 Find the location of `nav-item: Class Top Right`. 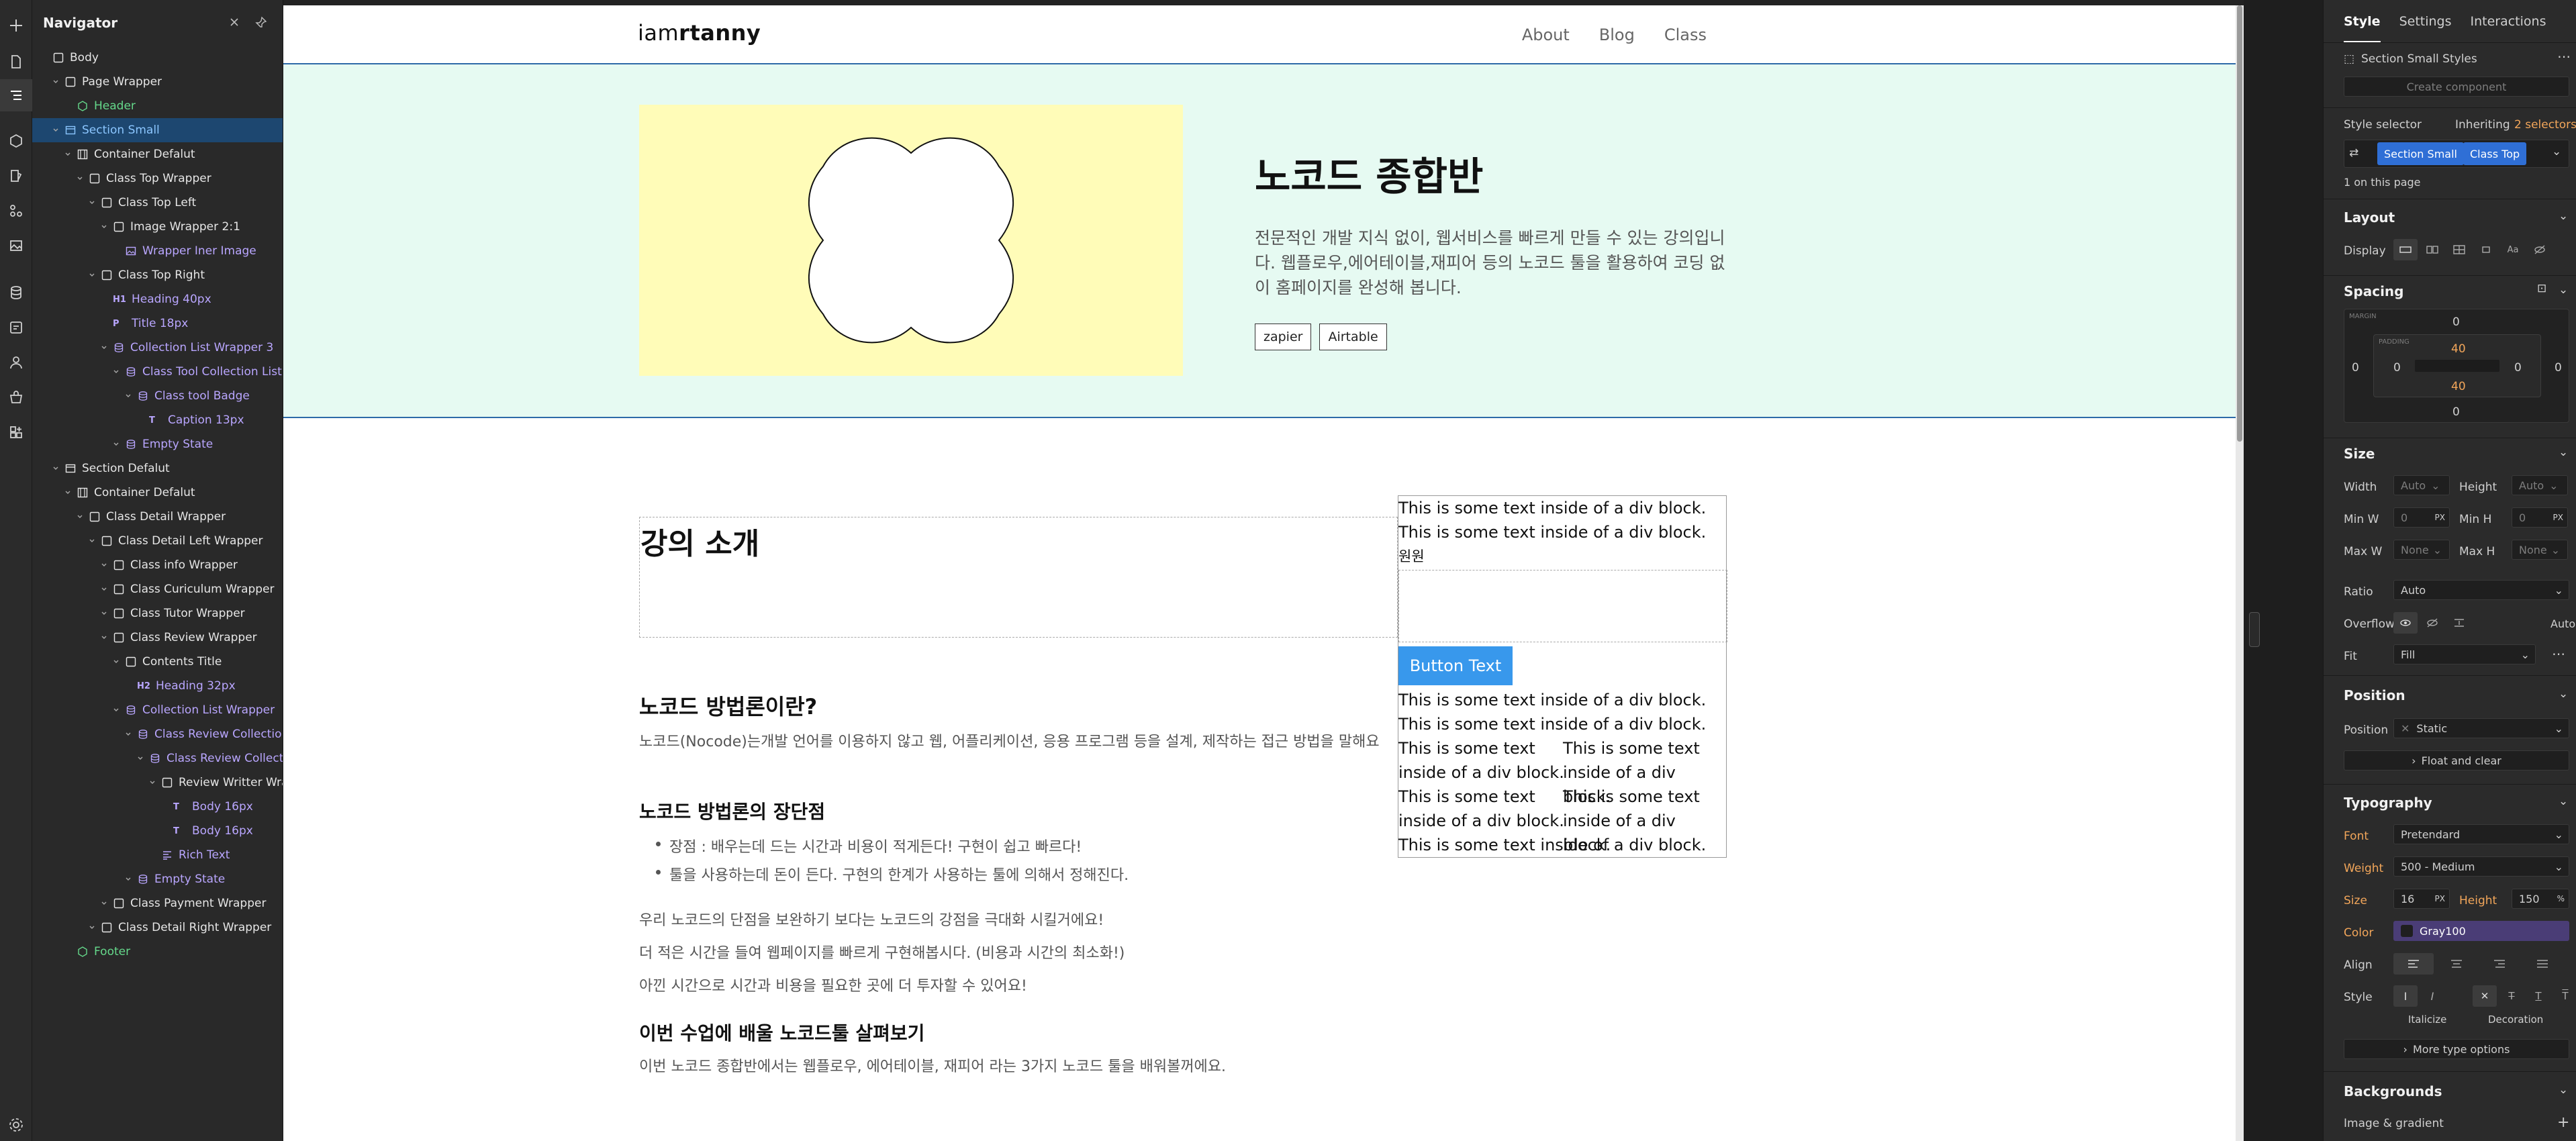

nav-item: Class Top Right is located at coordinates (157, 275).